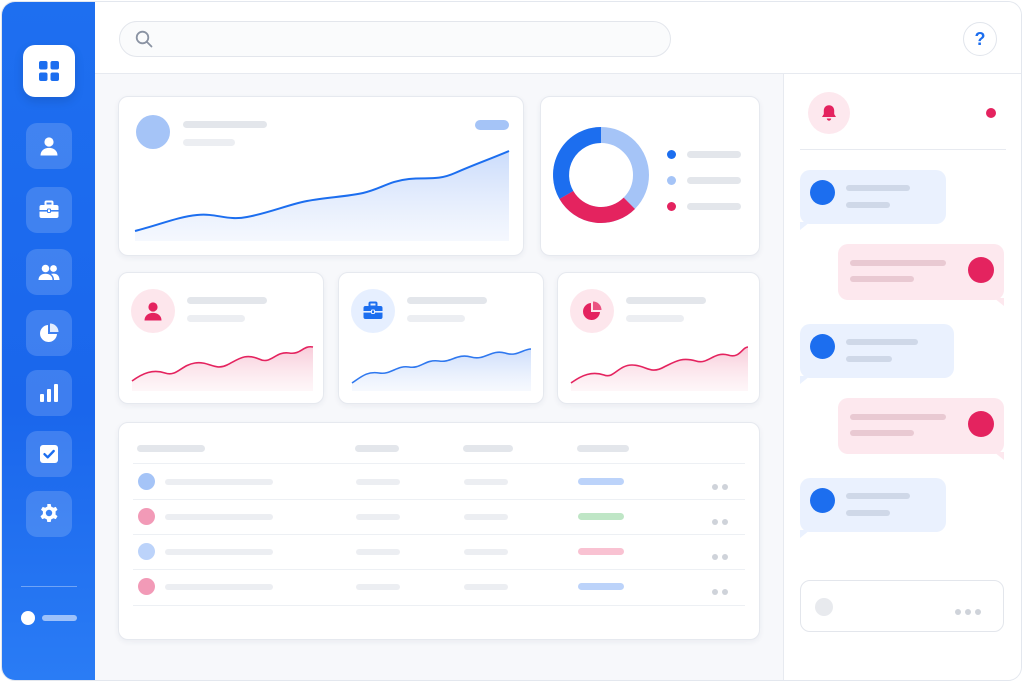 This screenshot has width=1024, height=683. I want to click on sidebar, so click(48, 341).